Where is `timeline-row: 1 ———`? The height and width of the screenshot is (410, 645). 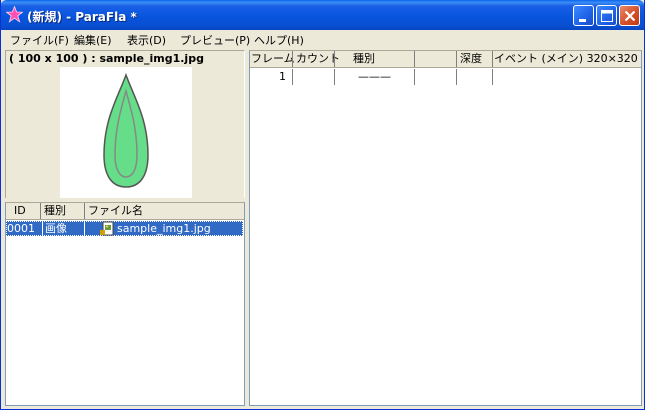
timeline-row: 1 ——— is located at coordinates (445, 77).